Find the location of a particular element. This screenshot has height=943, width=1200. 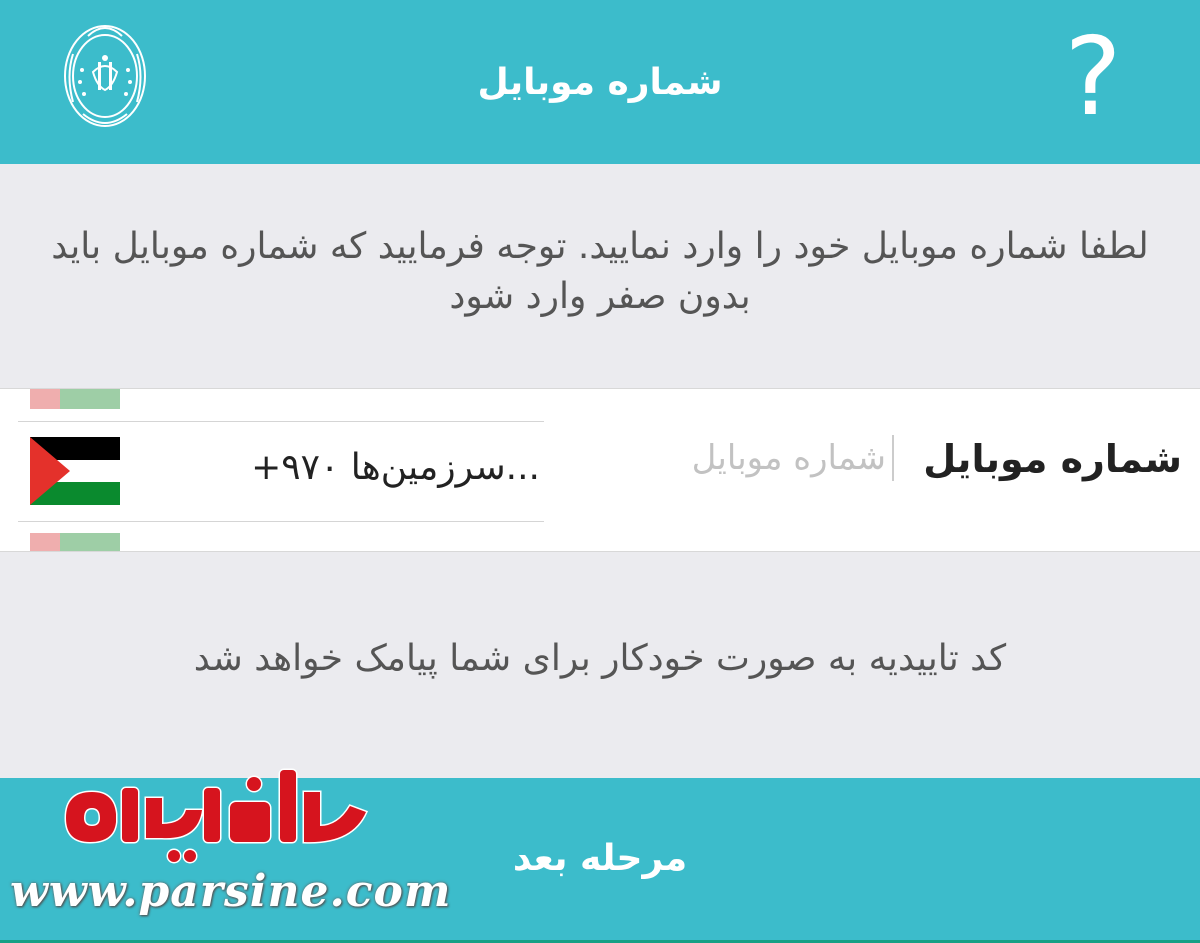

picker-divider-bottom is located at coordinates (281, 521).